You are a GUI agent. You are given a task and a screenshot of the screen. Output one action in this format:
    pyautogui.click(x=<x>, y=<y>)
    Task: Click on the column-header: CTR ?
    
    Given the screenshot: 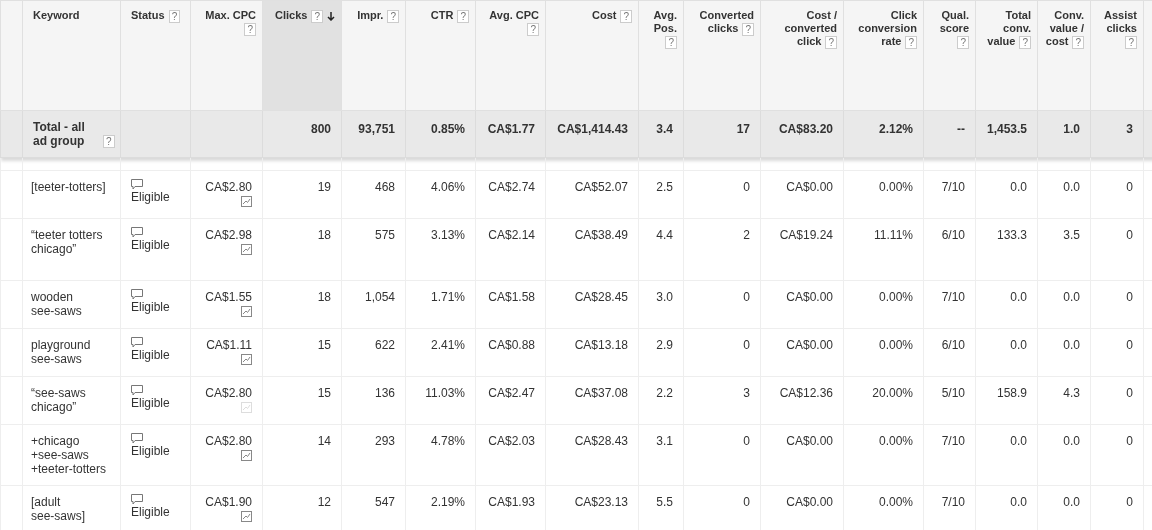 What is the action you would take?
    pyautogui.click(x=440, y=55)
    